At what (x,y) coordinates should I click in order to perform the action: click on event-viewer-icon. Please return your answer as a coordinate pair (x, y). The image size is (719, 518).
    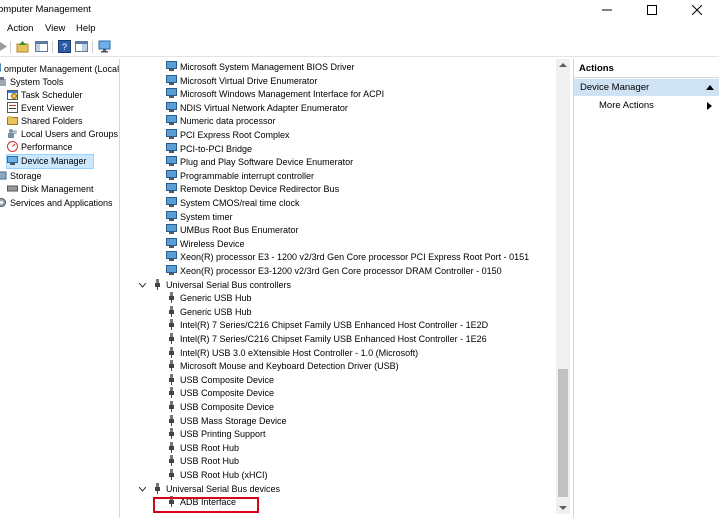
    Looking at the image, I should click on (12, 107).